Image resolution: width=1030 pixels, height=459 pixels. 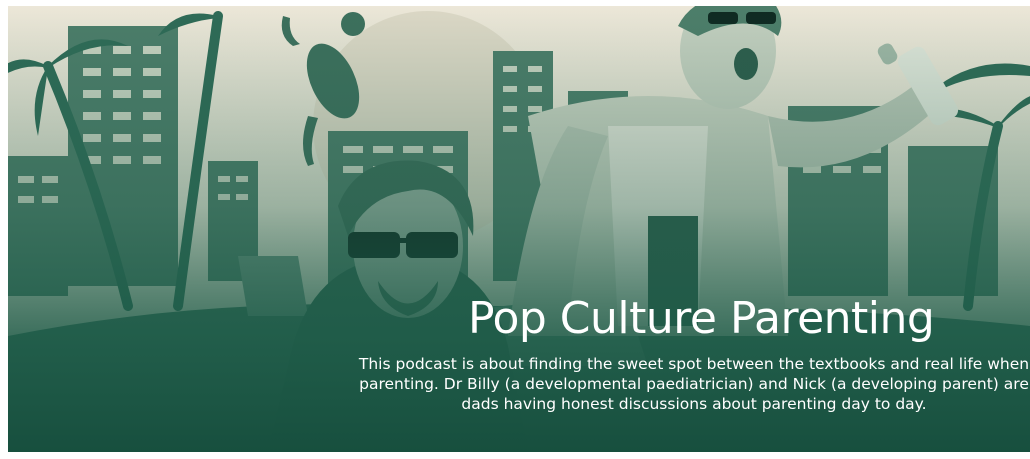 I want to click on podcast-title: Pop Culture Parenting, so click(x=701, y=318).